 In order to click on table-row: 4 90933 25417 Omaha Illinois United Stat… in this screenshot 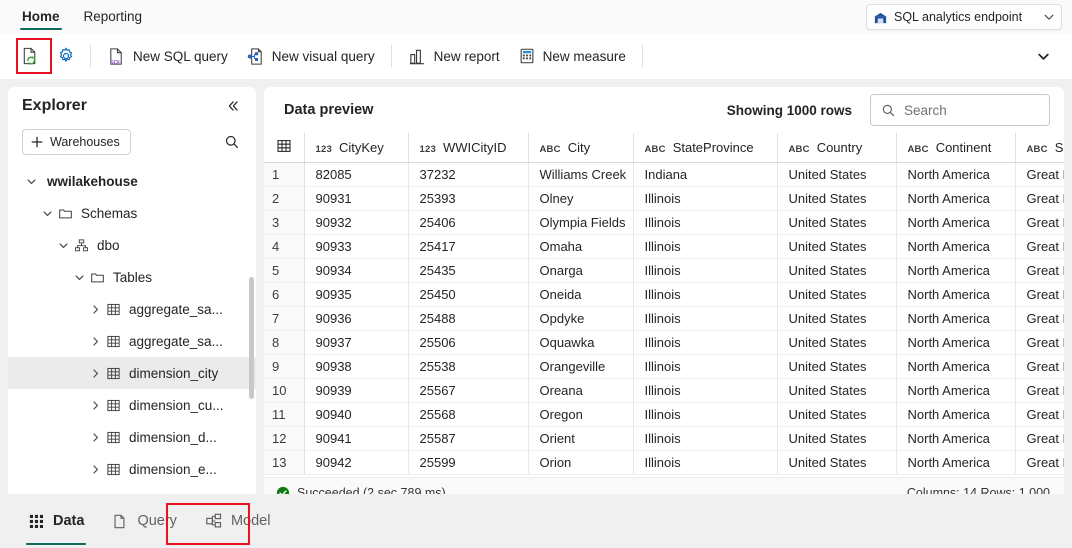, I will do `click(664, 246)`.